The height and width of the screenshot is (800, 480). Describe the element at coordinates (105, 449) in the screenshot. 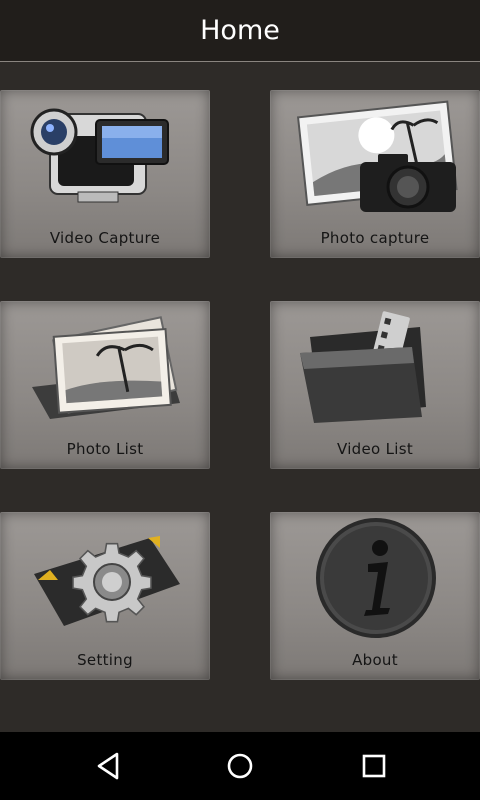

I see `tile-label: Photo List` at that location.